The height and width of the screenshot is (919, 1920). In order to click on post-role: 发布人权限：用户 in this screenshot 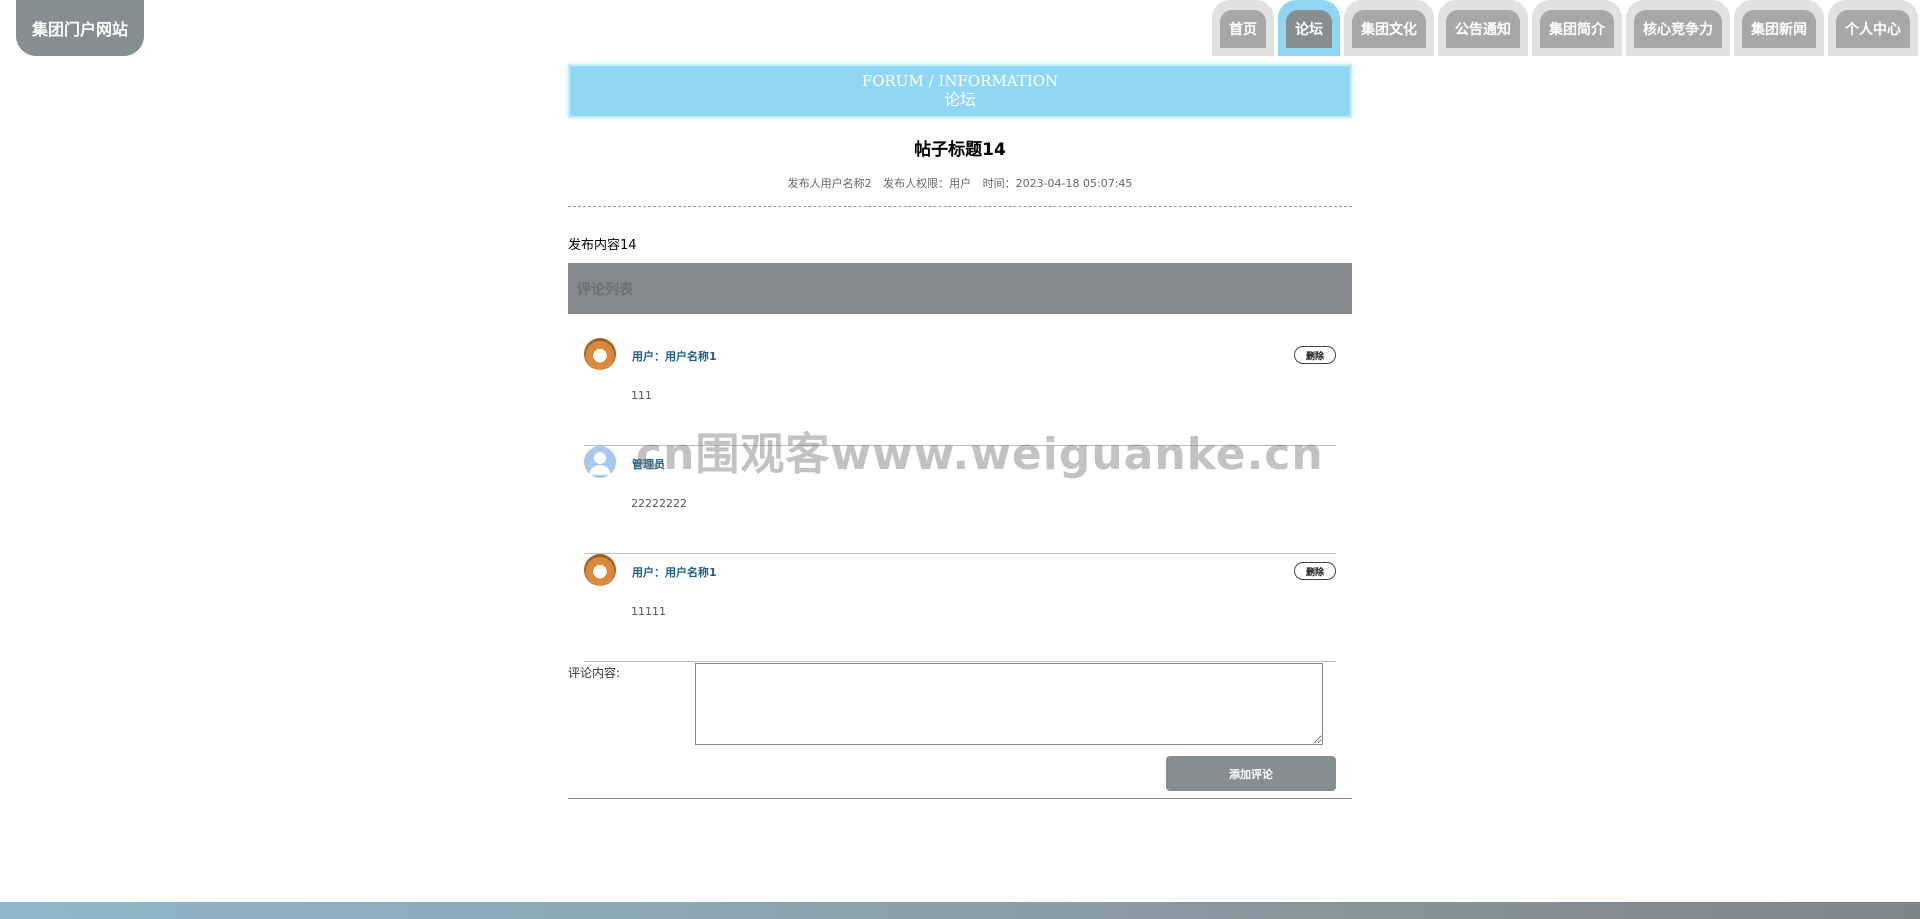, I will do `click(927, 183)`.